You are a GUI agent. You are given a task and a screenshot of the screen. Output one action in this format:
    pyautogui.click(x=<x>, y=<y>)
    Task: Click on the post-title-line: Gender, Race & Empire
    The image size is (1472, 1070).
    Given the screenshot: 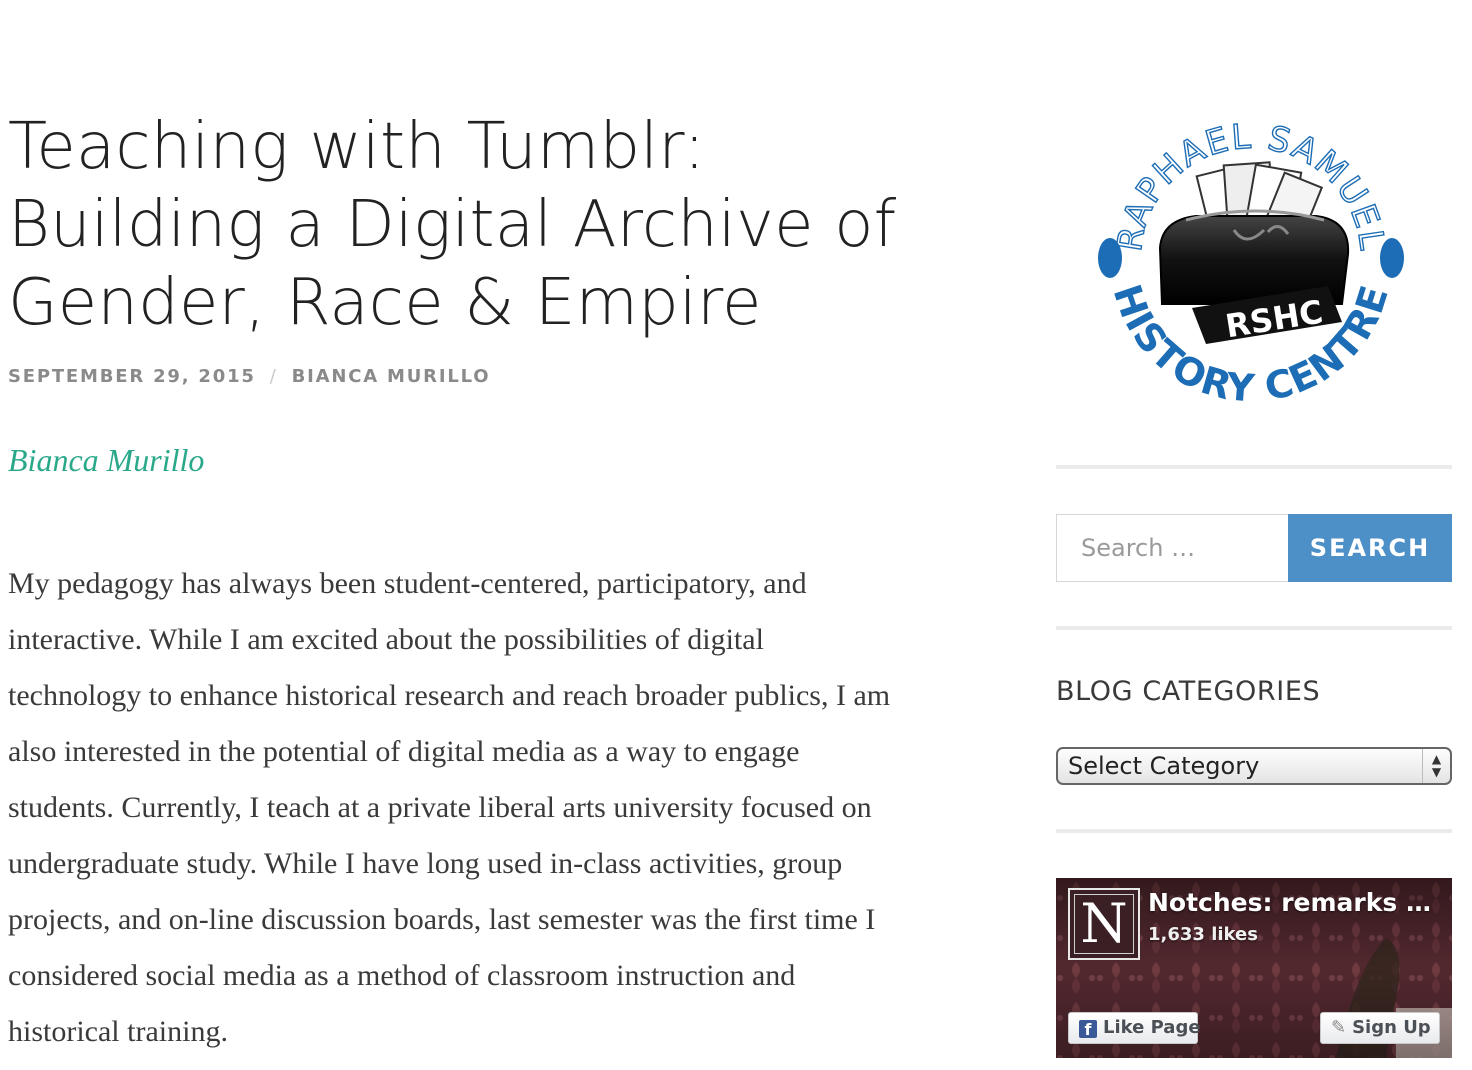 What is the action you would take?
    pyautogui.click(x=385, y=303)
    